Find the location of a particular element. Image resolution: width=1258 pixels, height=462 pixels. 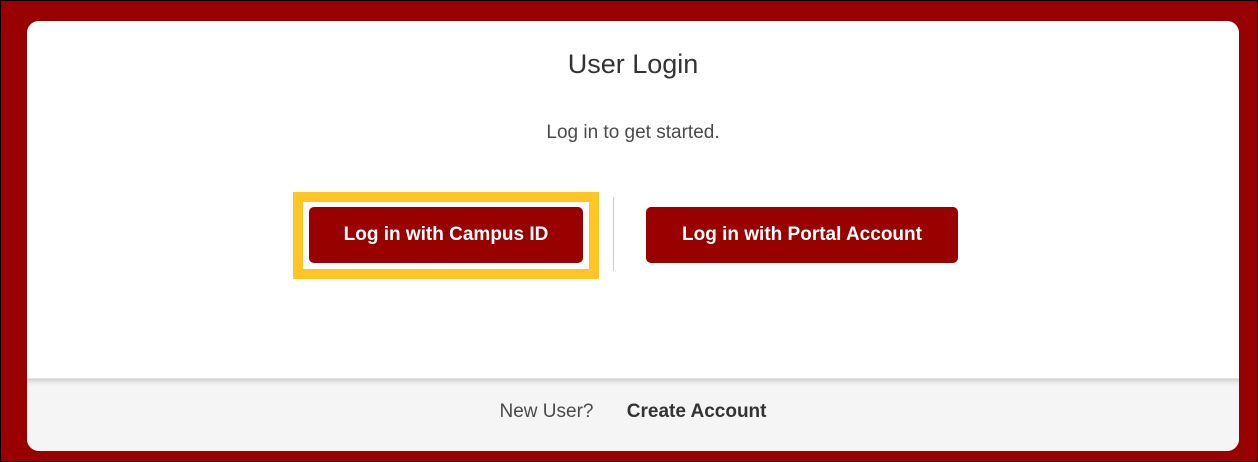

footer-content: New User? Create Account is located at coordinates (633, 412).